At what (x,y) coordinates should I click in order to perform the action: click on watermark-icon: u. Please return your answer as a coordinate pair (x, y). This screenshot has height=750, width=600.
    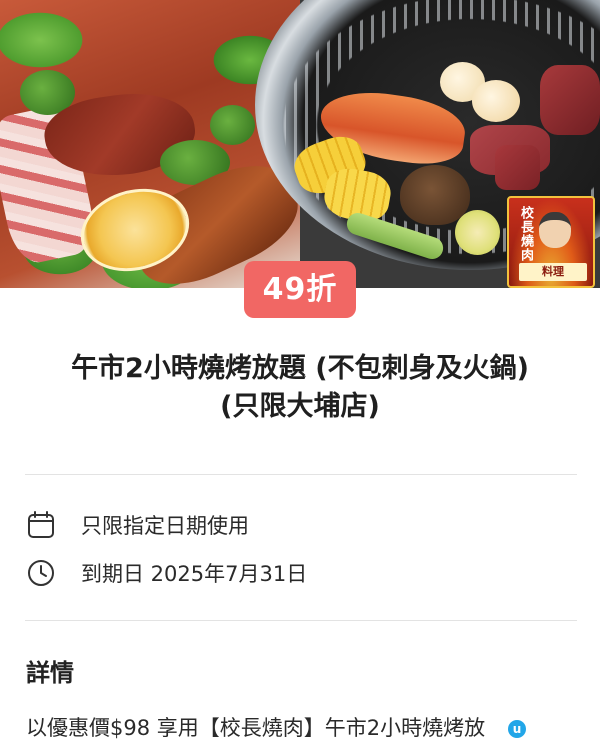
    Looking at the image, I should click on (517, 729).